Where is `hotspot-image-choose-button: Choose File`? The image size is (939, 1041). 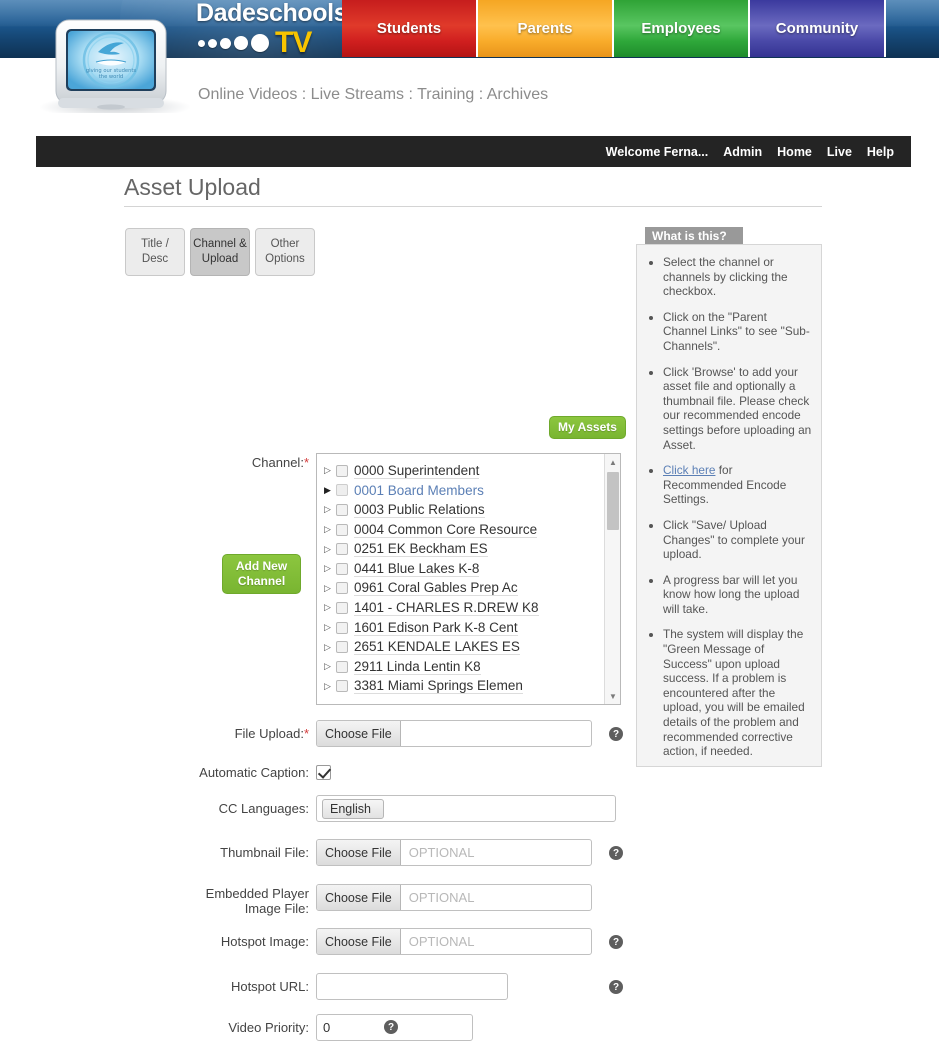
hotspot-image-choose-button: Choose File is located at coordinates (359, 941).